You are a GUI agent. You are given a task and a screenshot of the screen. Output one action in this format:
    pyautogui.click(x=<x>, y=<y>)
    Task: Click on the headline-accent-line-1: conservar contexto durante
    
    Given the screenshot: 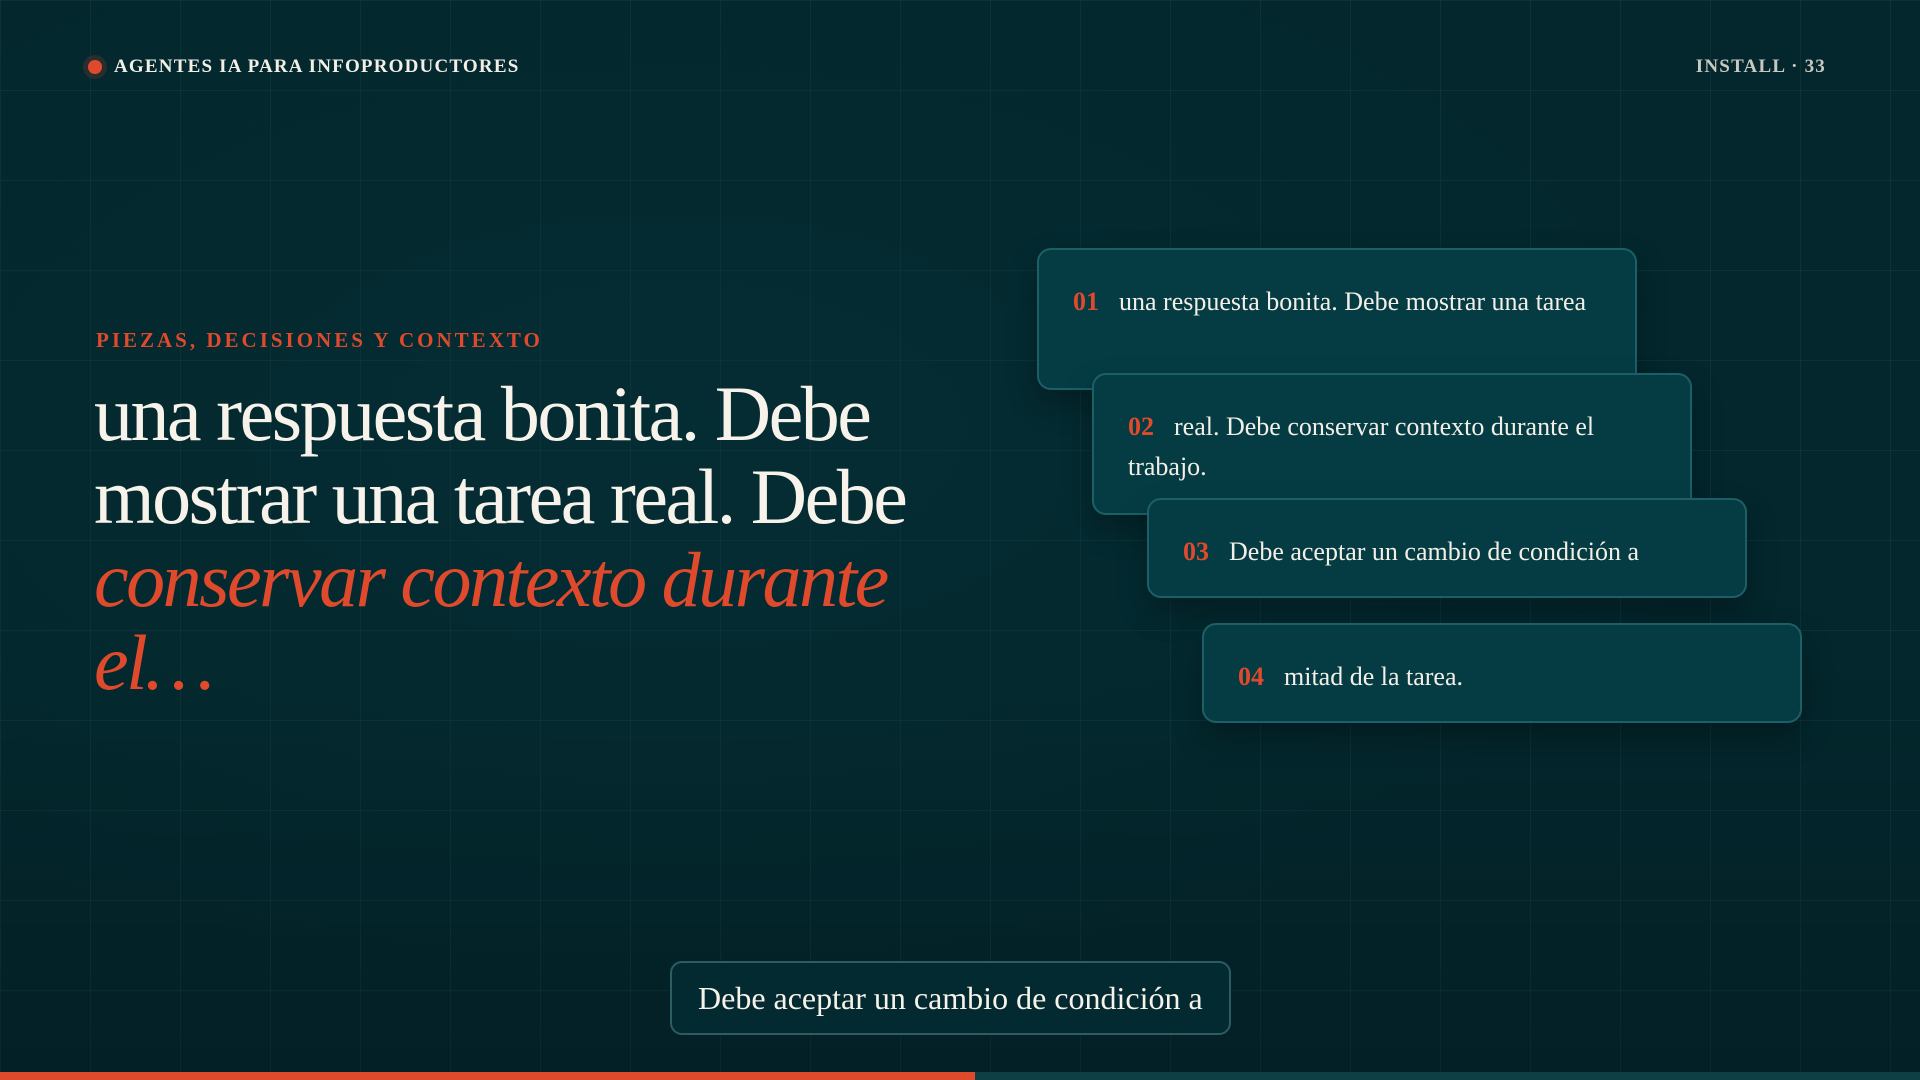 What is the action you would take?
    pyautogui.click(x=491, y=579)
    